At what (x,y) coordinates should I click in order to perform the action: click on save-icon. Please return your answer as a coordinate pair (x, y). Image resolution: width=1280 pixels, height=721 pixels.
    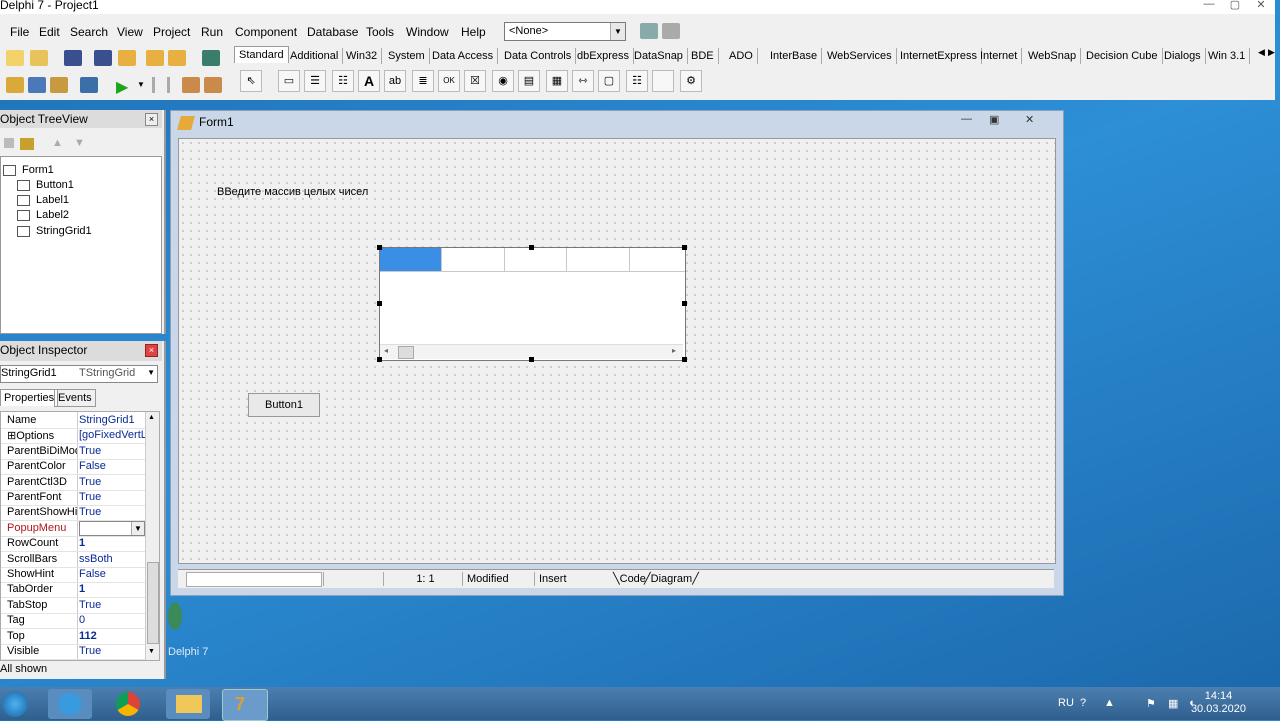
    Looking at the image, I should click on (73, 58).